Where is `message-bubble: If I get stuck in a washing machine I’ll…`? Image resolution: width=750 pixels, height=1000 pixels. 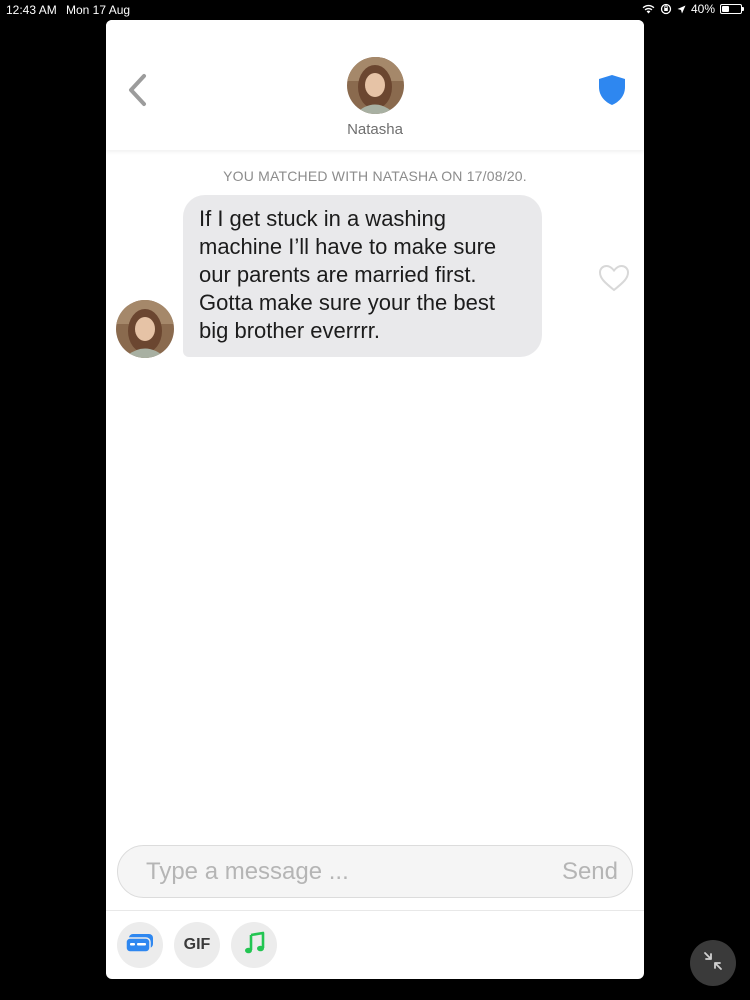
message-bubble: If I get stuck in a washing machine I’ll… is located at coordinates (362, 276).